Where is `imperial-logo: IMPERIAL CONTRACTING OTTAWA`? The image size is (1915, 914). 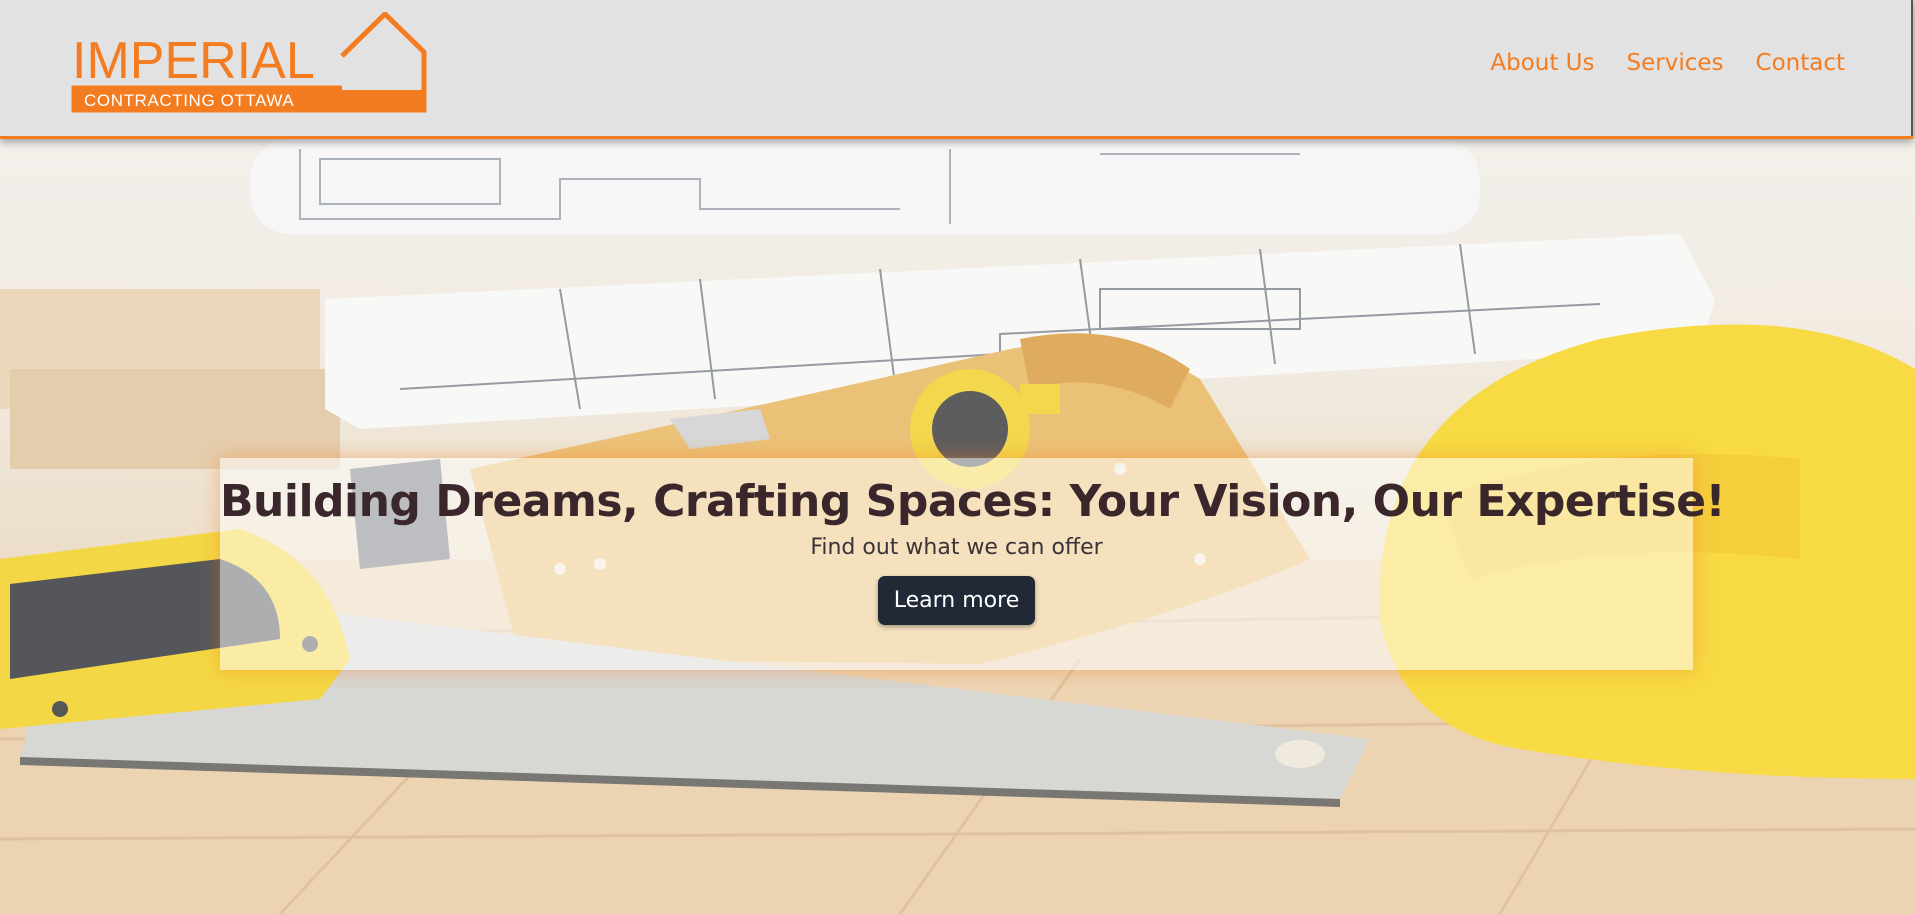 imperial-logo: IMPERIAL CONTRACTING OTTAWA is located at coordinates (250, 63).